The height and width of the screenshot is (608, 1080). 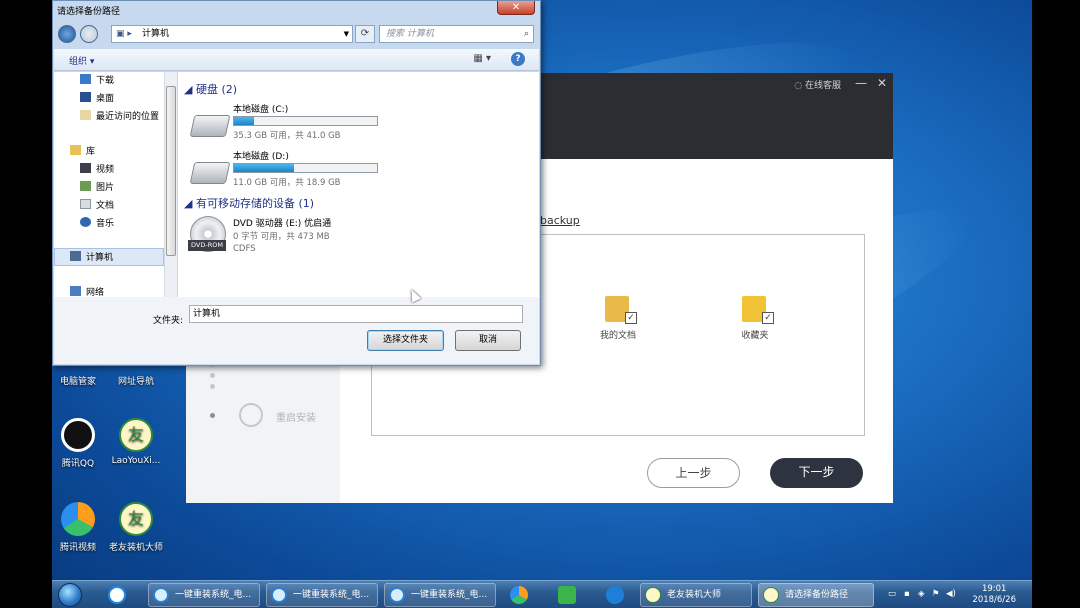 What do you see at coordinates (287, 183) in the screenshot?
I see `drive-d-info: 11.0 GB 可用，共 18.9 GB` at bounding box center [287, 183].